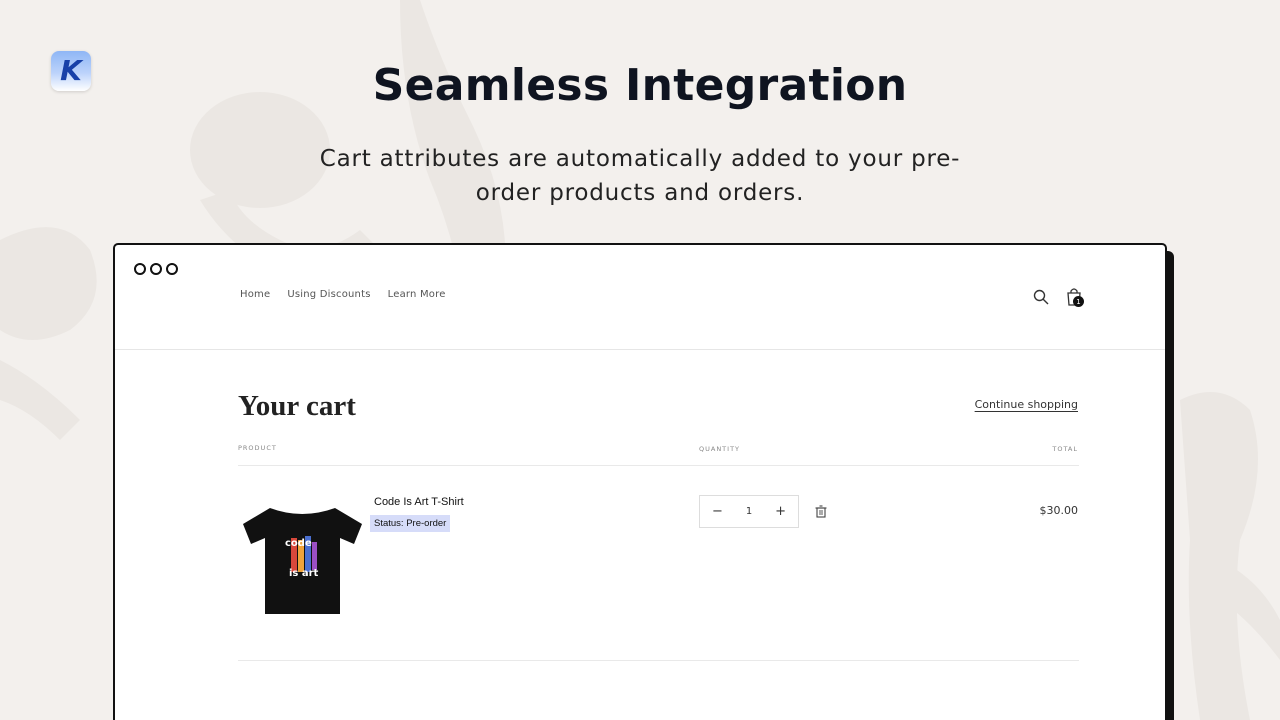  Describe the element at coordinates (640, 85) in the screenshot. I see `hero-title: Seamless Integration` at that location.